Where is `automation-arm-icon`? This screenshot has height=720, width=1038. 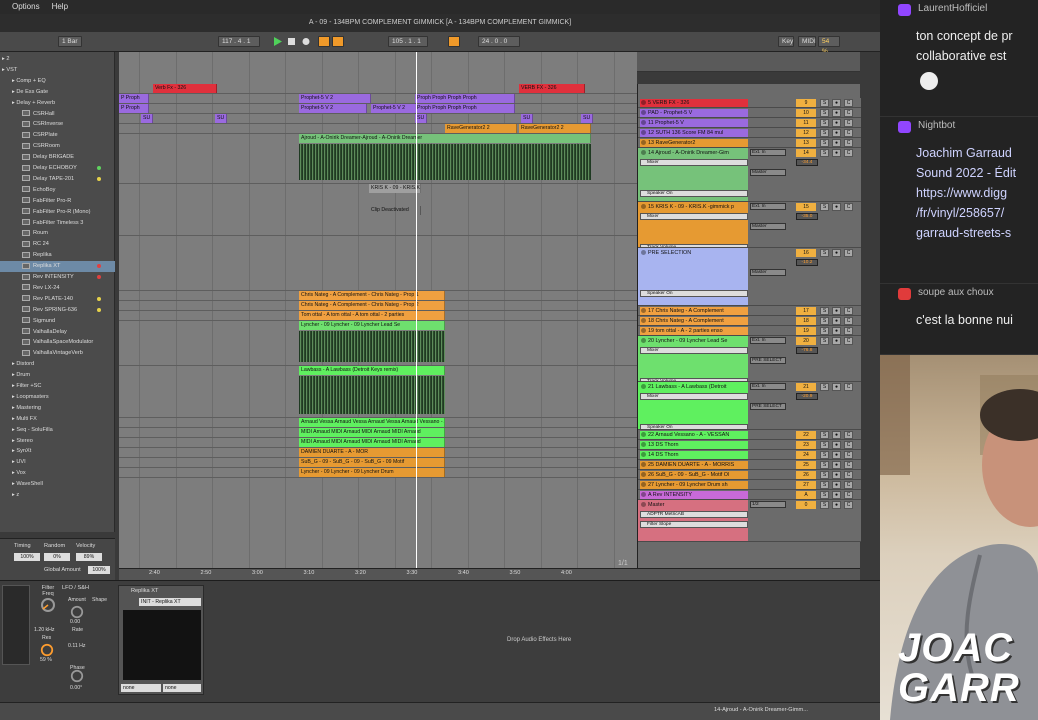 automation-arm-icon is located at coordinates (338, 41).